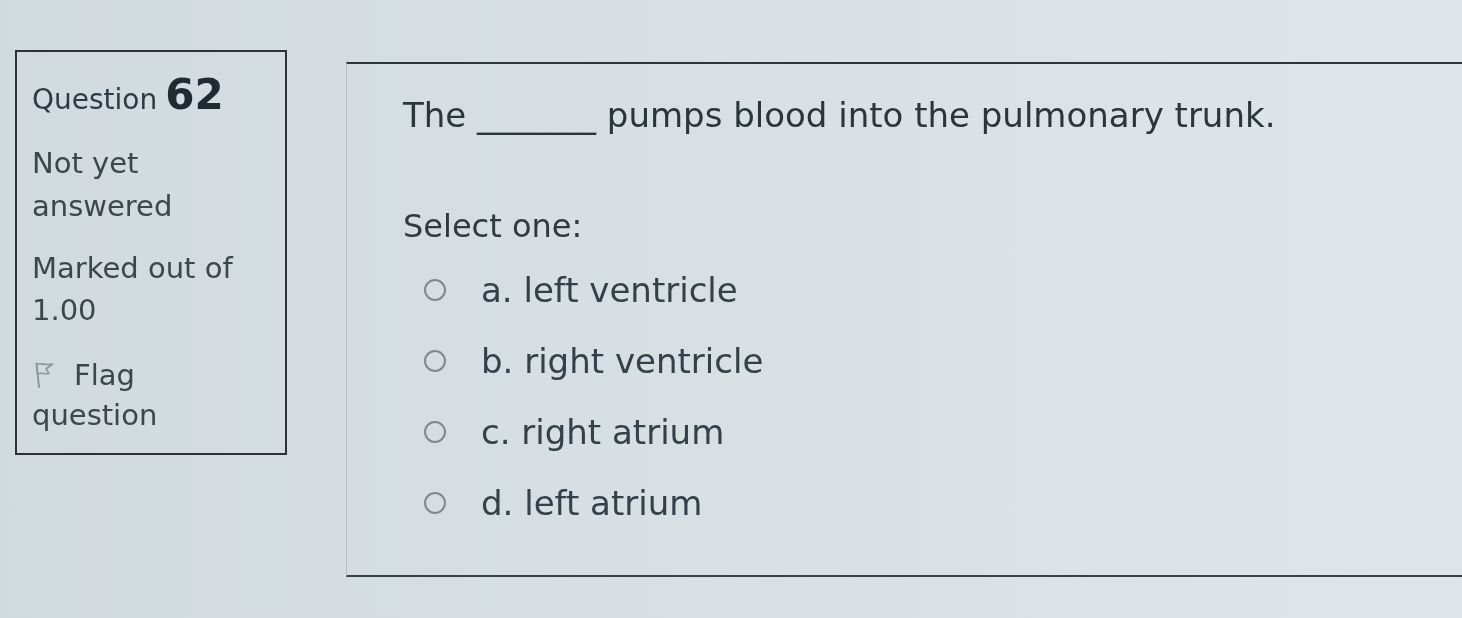 Image resolution: width=1462 pixels, height=618 pixels. I want to click on question-label: Question, so click(95, 100).